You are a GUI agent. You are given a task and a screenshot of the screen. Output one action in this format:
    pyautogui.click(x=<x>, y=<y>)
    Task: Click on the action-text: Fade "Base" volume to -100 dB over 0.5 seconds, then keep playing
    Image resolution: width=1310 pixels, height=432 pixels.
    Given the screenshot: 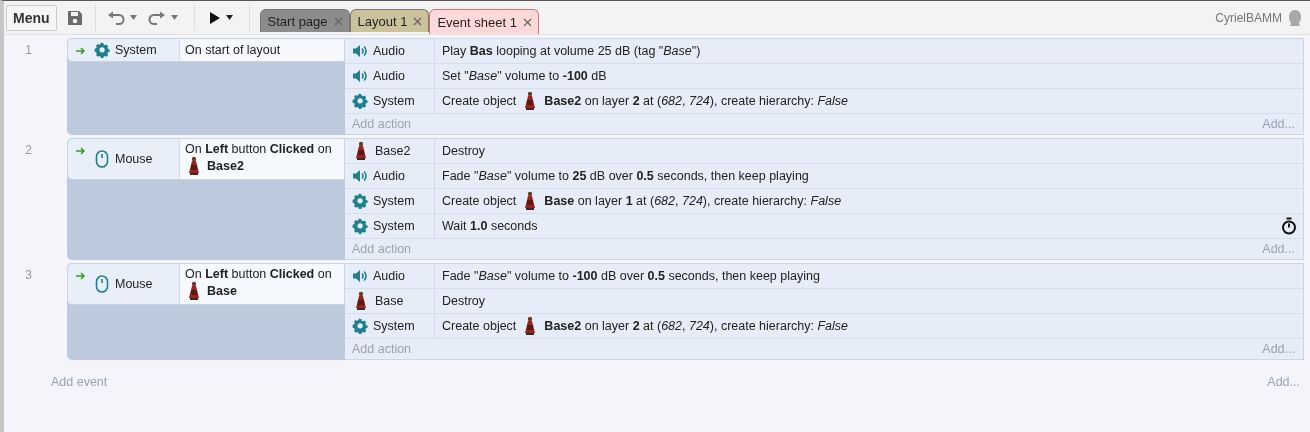 What is the action you would take?
    pyautogui.click(x=631, y=276)
    